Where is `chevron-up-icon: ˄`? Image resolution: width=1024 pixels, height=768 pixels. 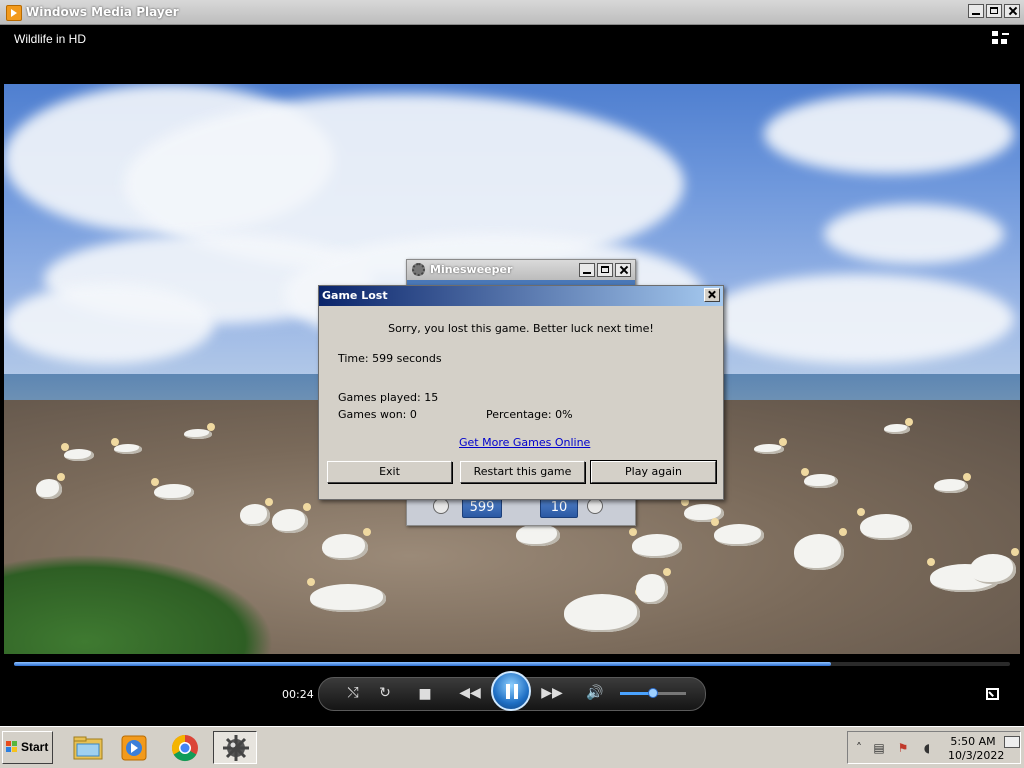
chevron-up-icon: ˄ is located at coordinates (859, 748).